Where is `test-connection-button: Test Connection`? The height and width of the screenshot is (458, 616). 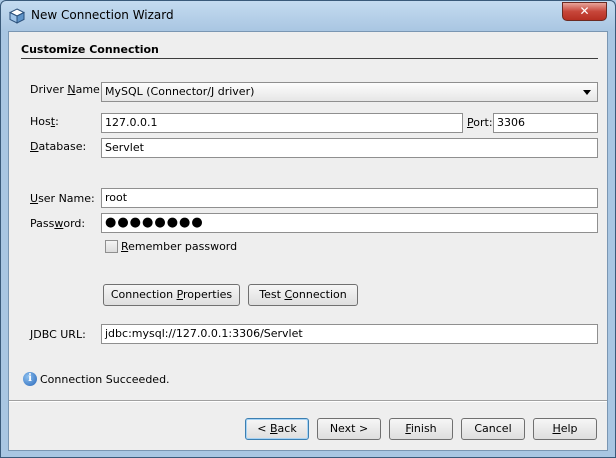 test-connection-button: Test Connection is located at coordinates (303, 295).